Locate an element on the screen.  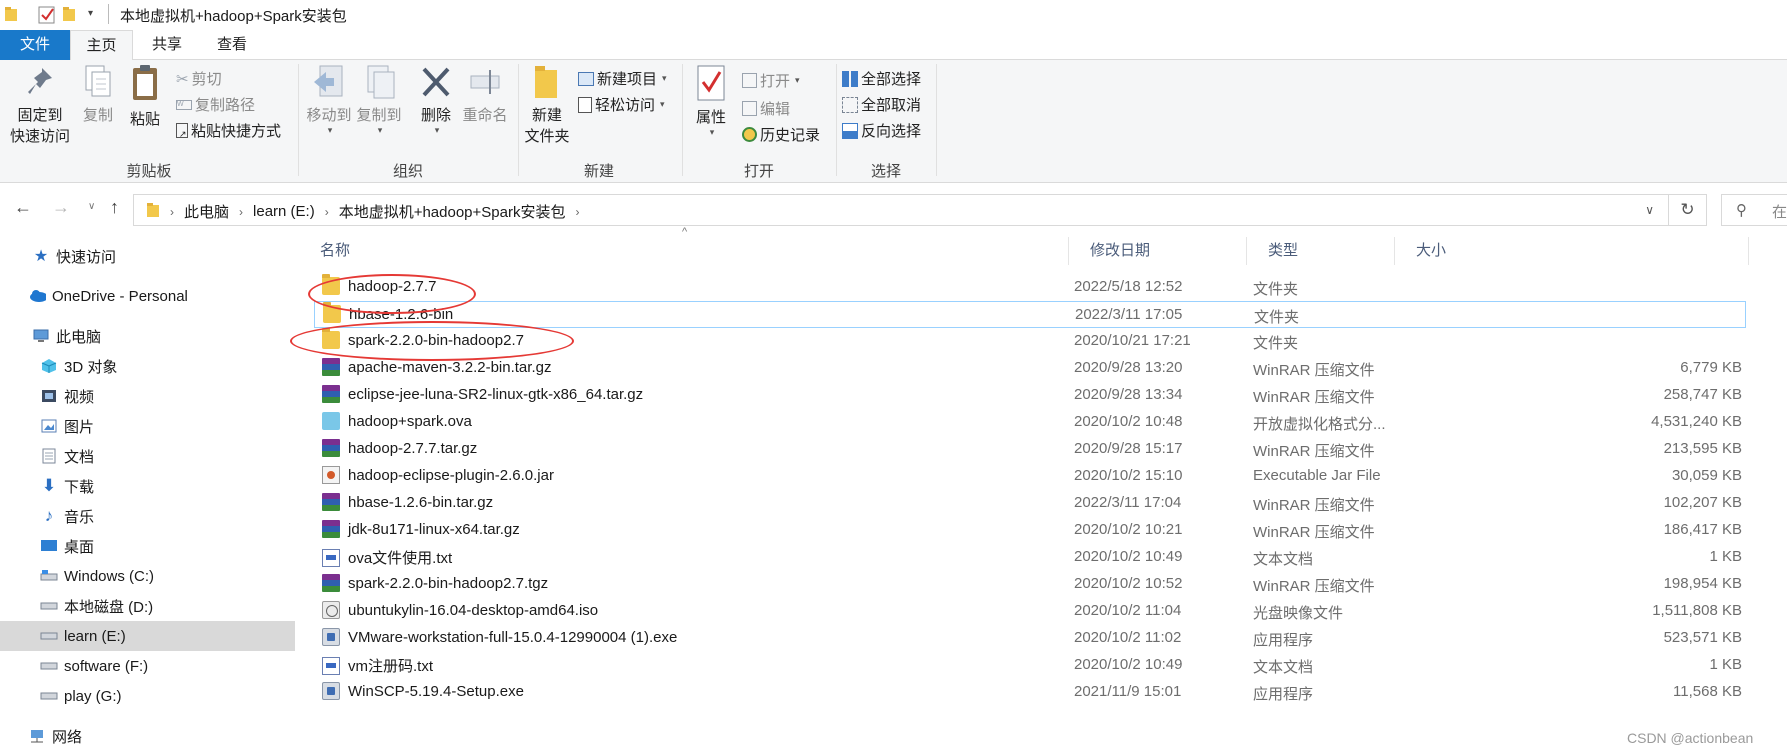
rename-button: 重命名 is located at coordinates (485, 94).